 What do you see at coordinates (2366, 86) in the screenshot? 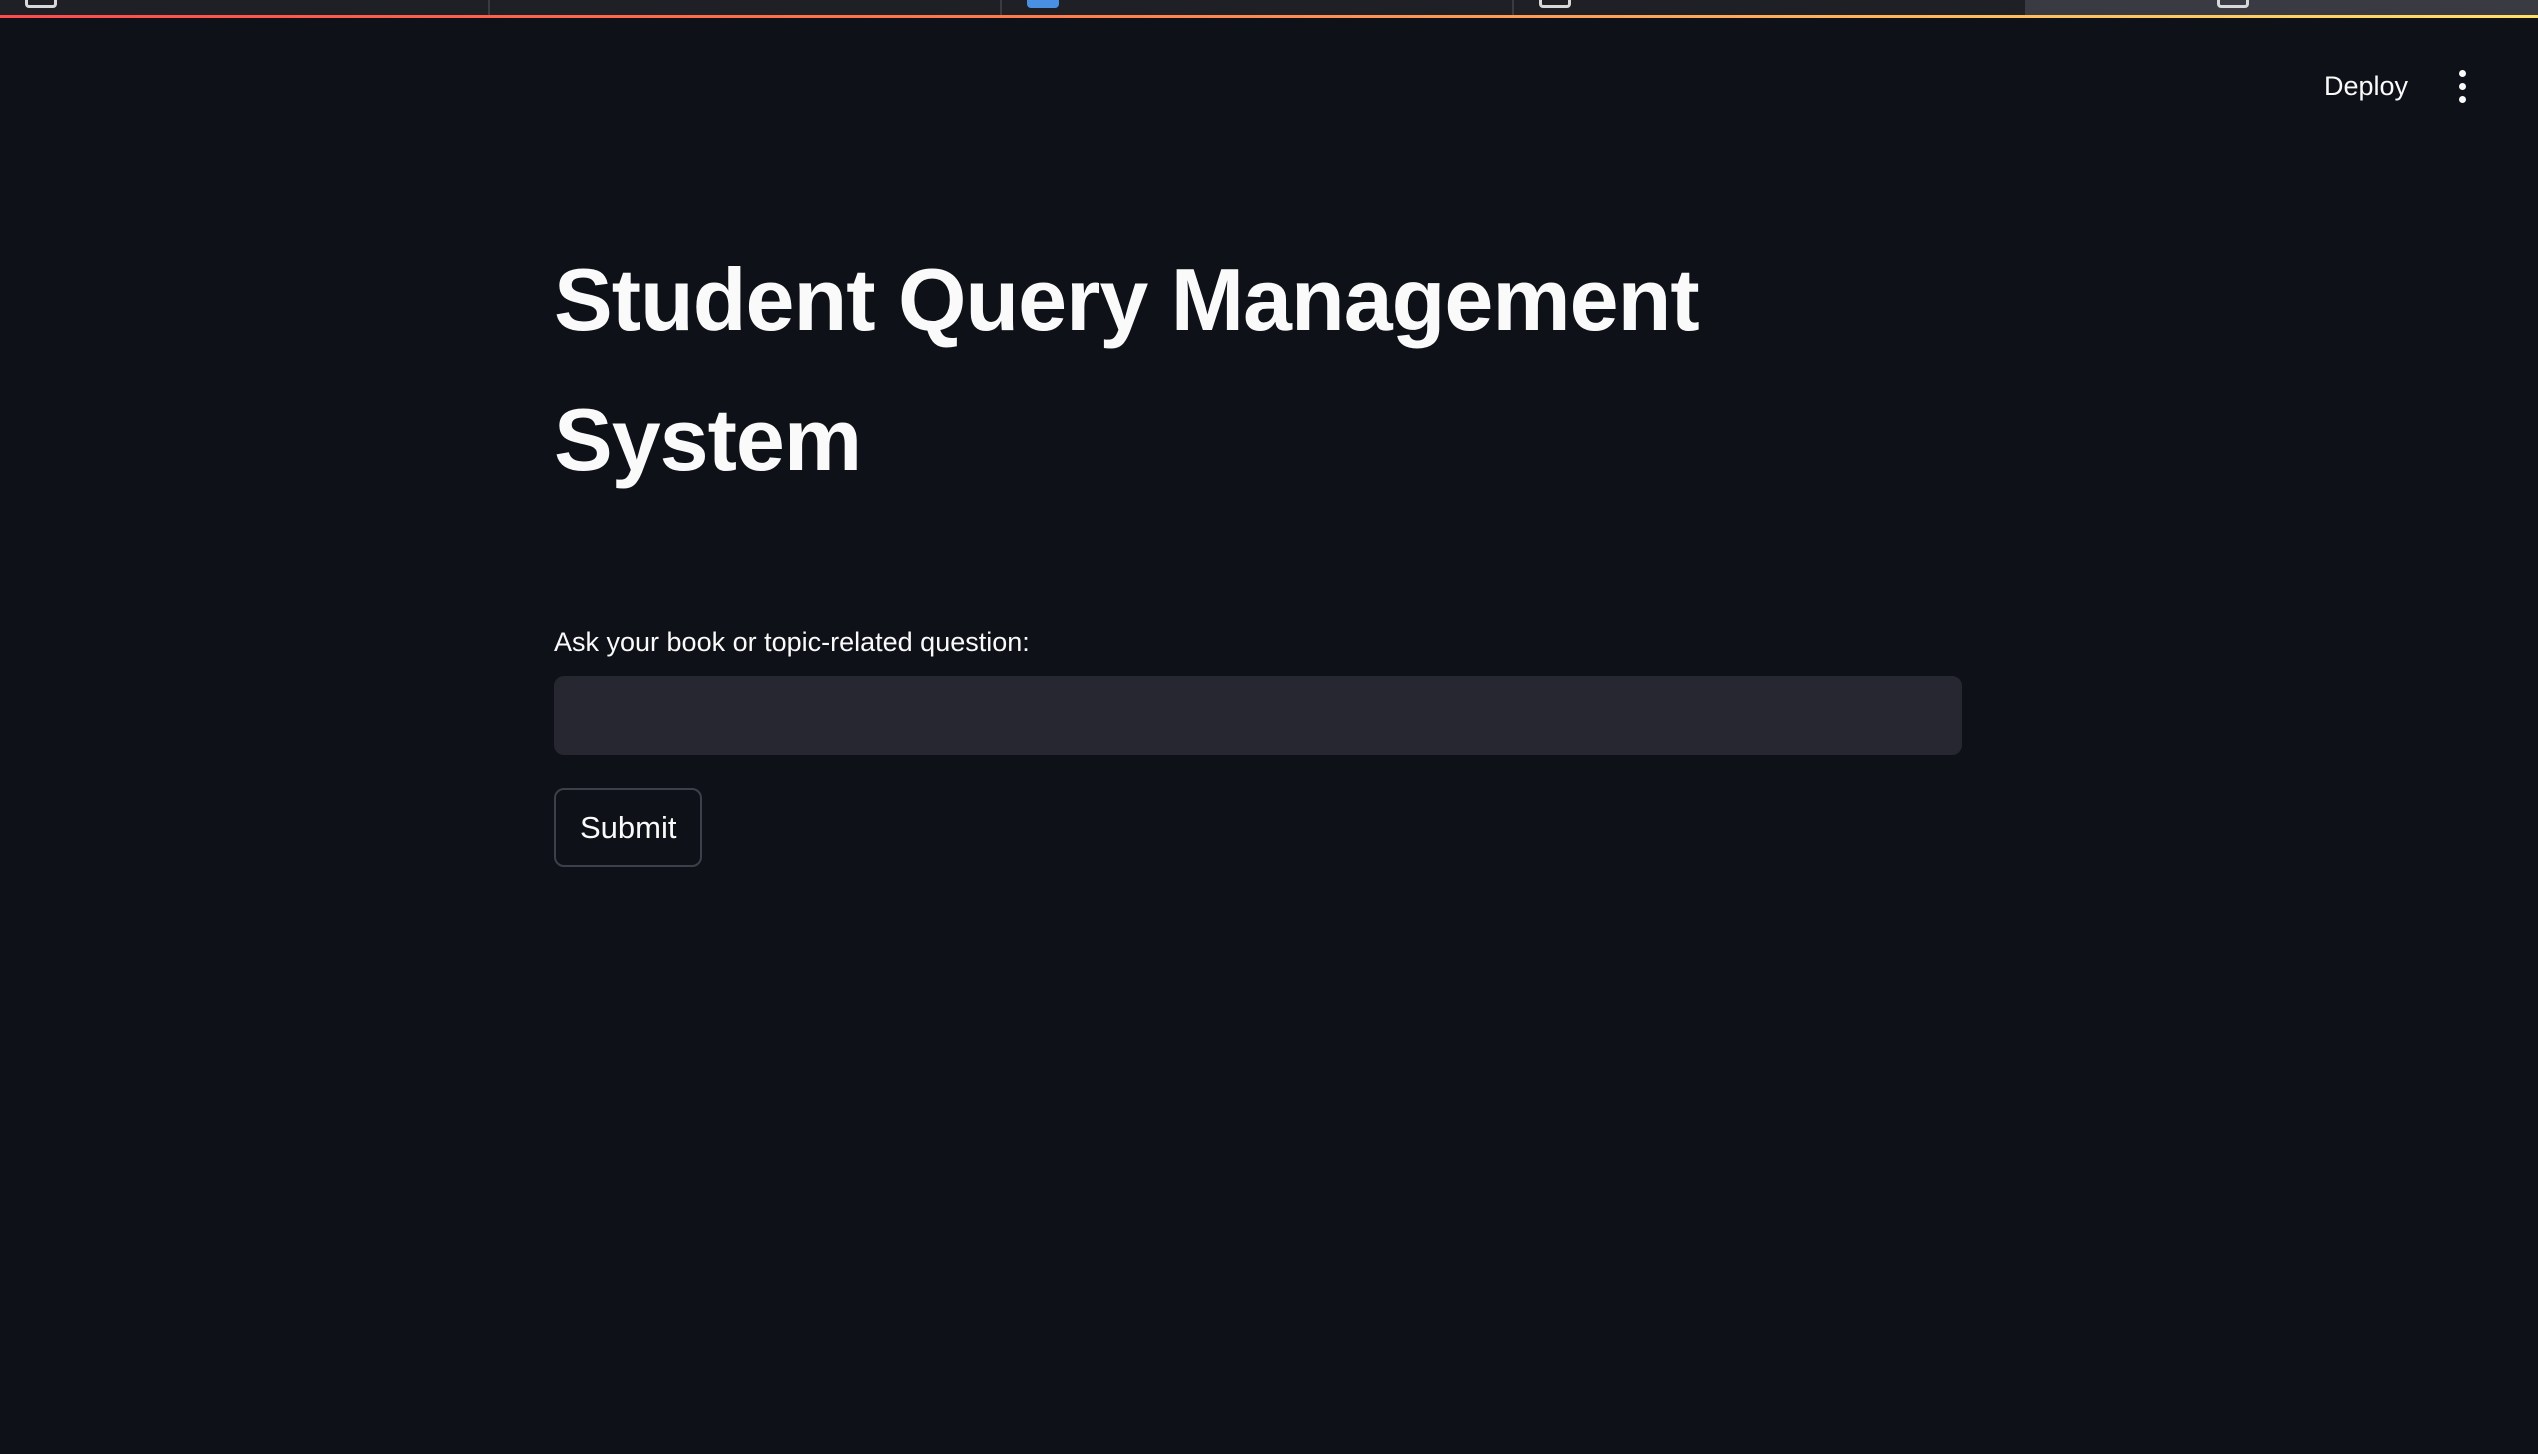
I see `deploy-button: Deploy` at bounding box center [2366, 86].